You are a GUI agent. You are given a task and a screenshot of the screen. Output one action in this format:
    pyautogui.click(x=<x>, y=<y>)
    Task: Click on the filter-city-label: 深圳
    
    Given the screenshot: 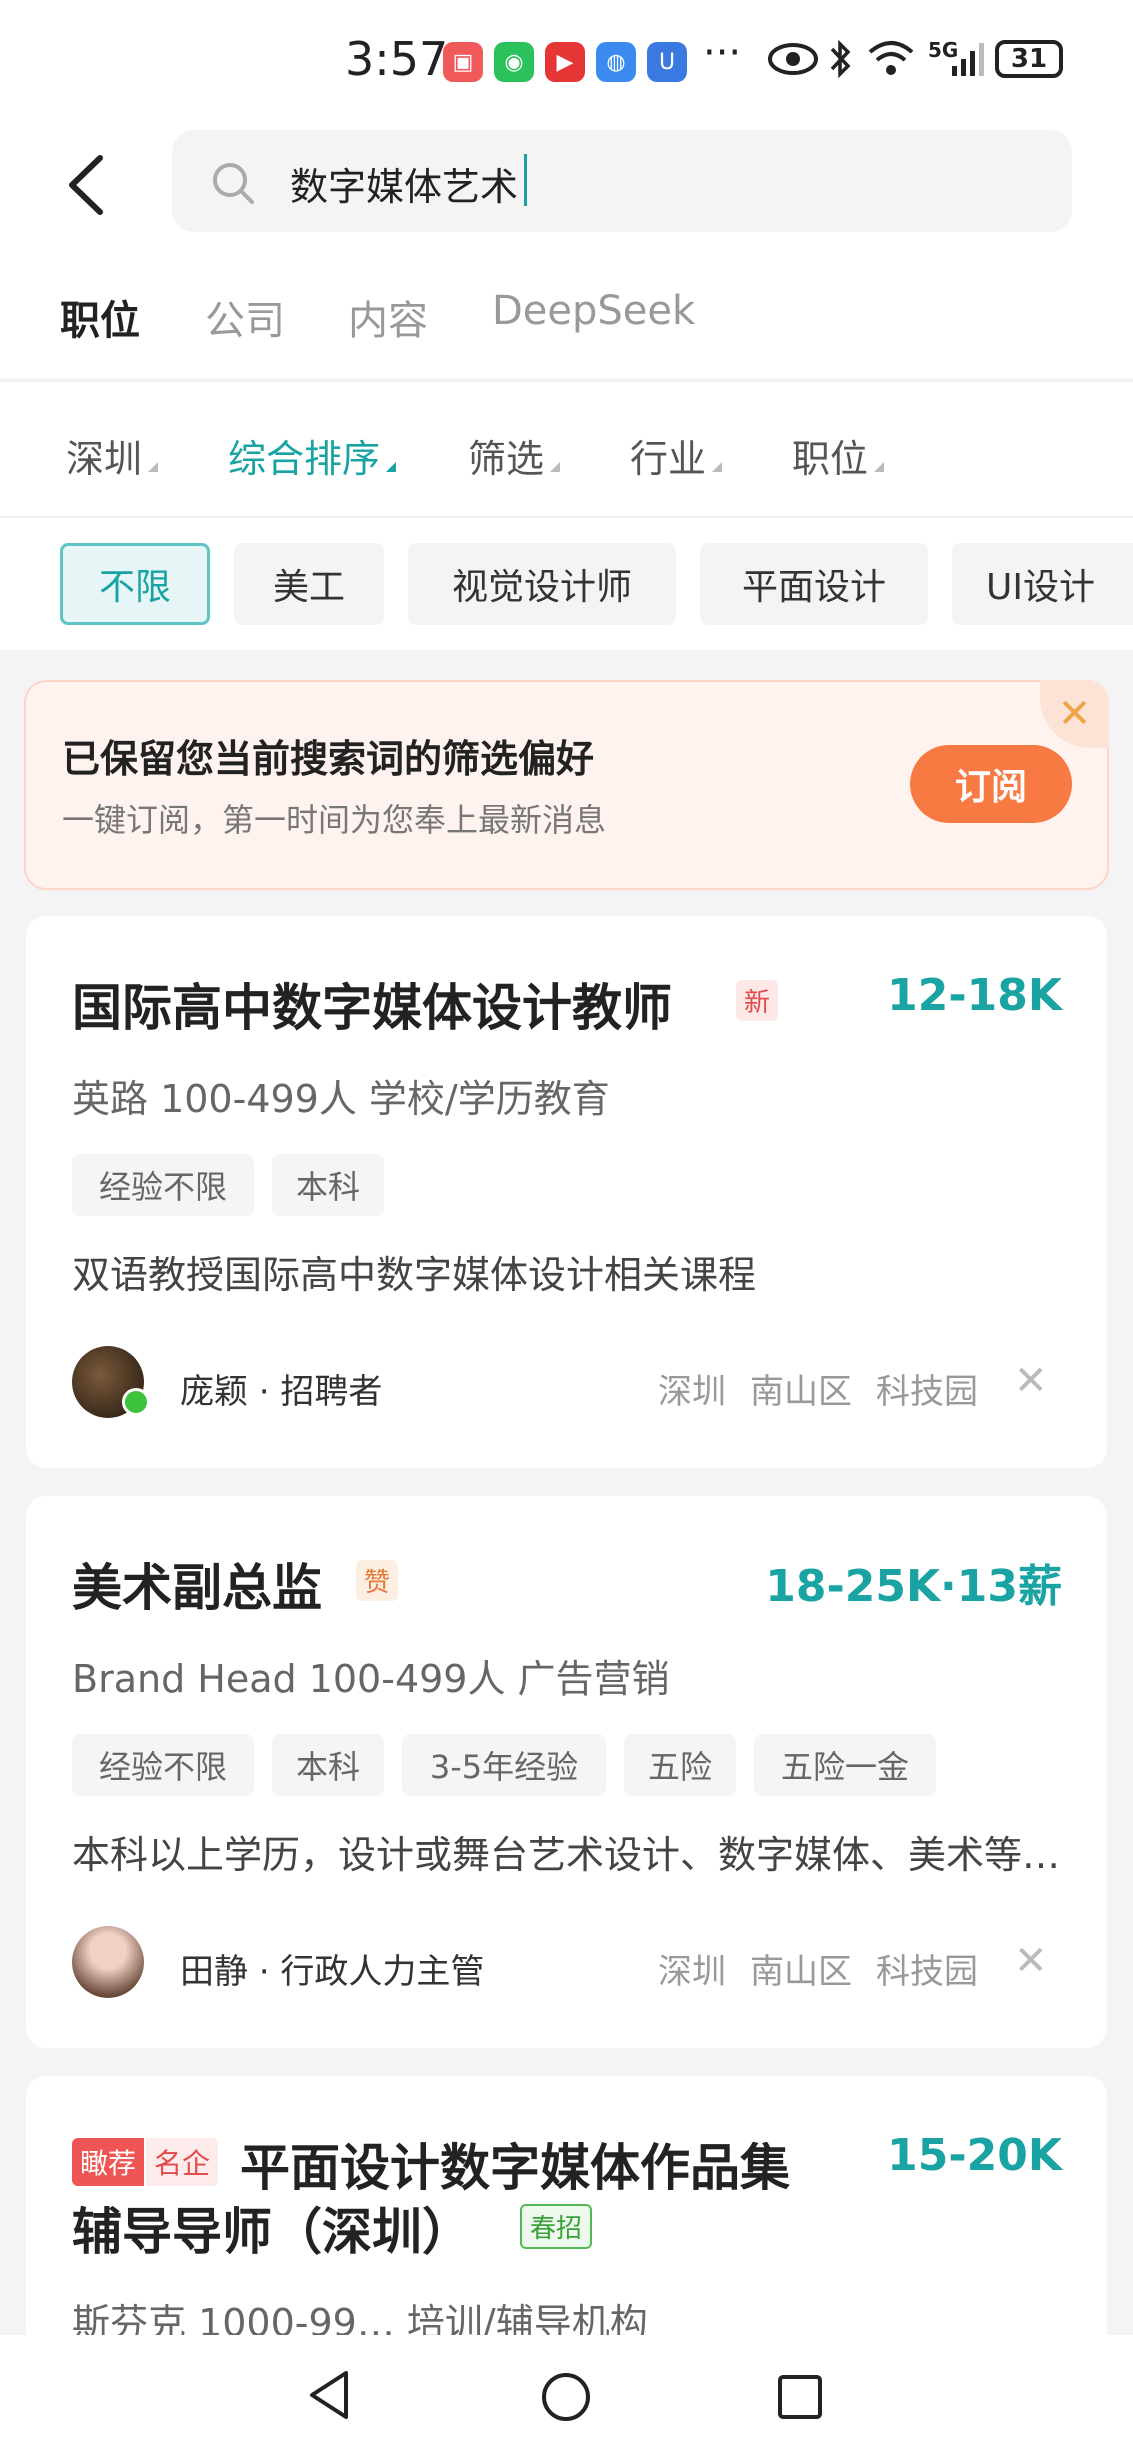 What is the action you would take?
    pyautogui.click(x=104, y=459)
    